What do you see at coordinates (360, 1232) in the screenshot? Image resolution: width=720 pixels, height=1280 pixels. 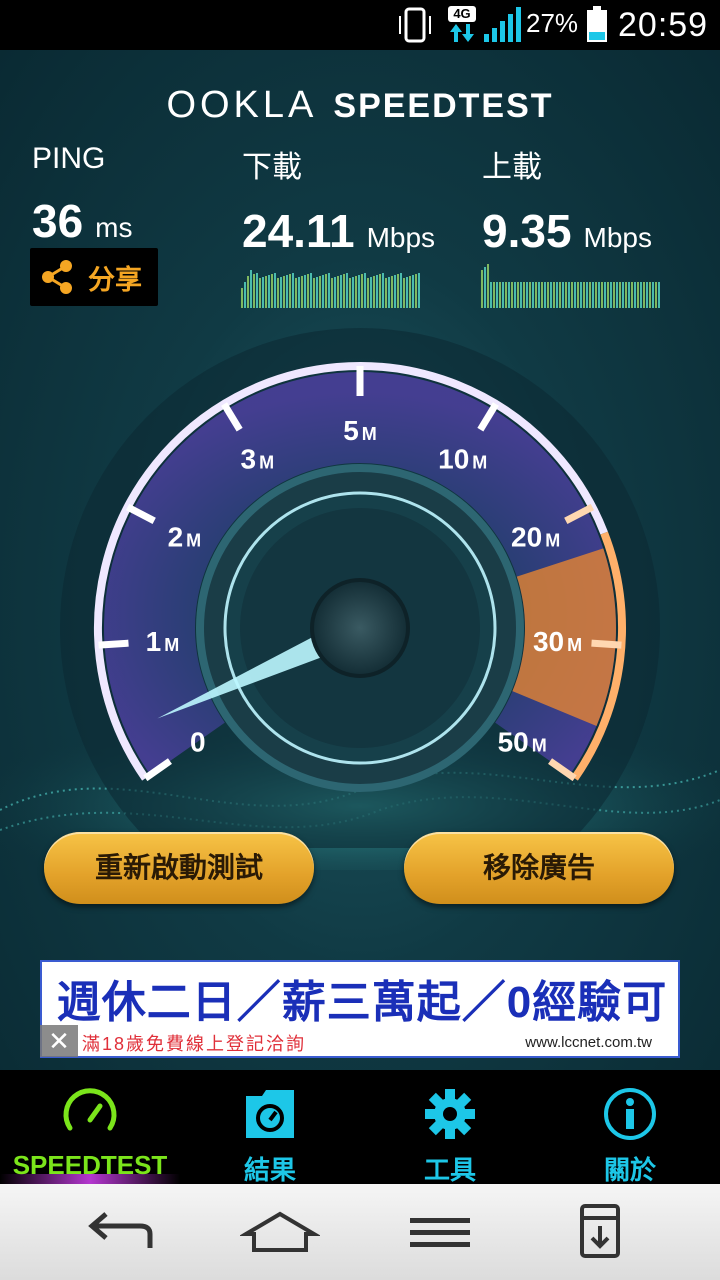 I see `system-nav-bar` at bounding box center [360, 1232].